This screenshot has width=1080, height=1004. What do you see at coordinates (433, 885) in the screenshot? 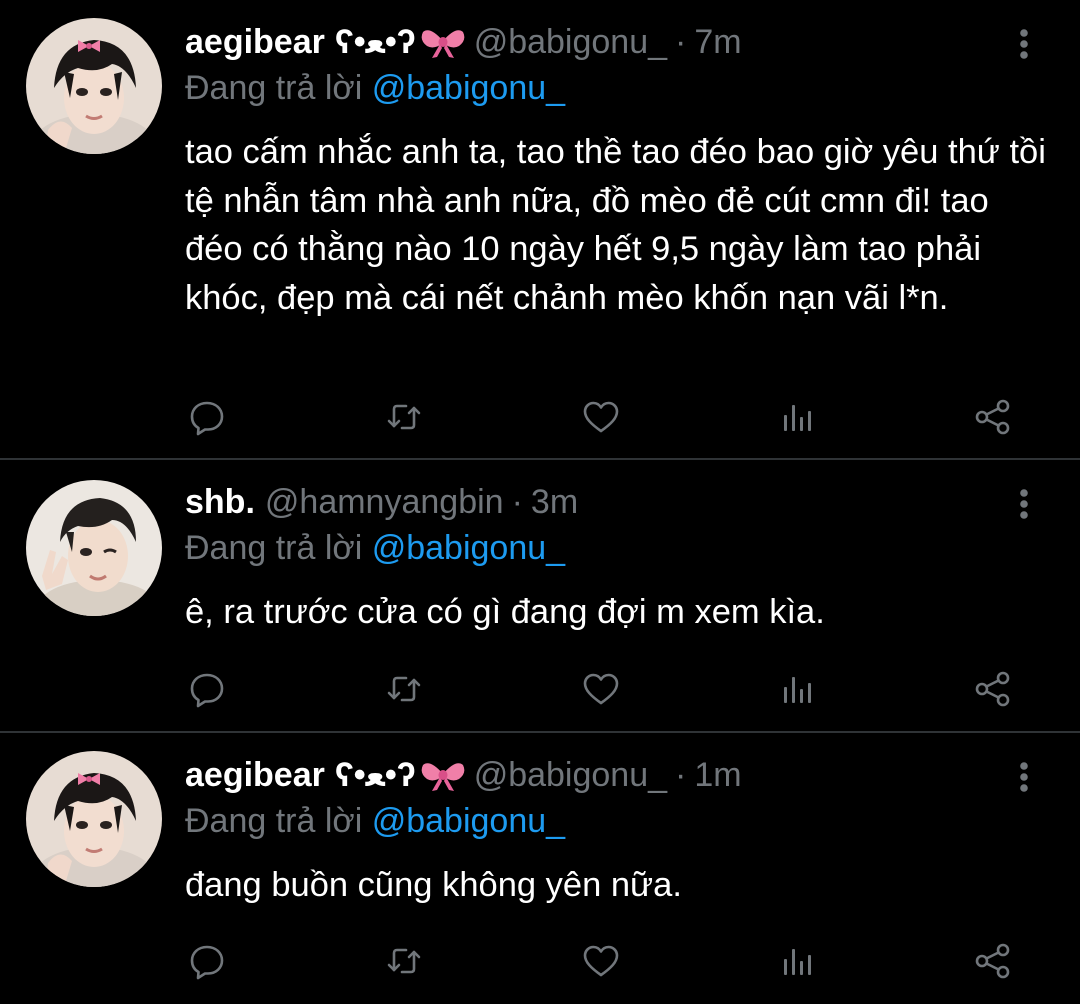
I see `tweet-text: đang buồn cũng không yên nữa.` at bounding box center [433, 885].